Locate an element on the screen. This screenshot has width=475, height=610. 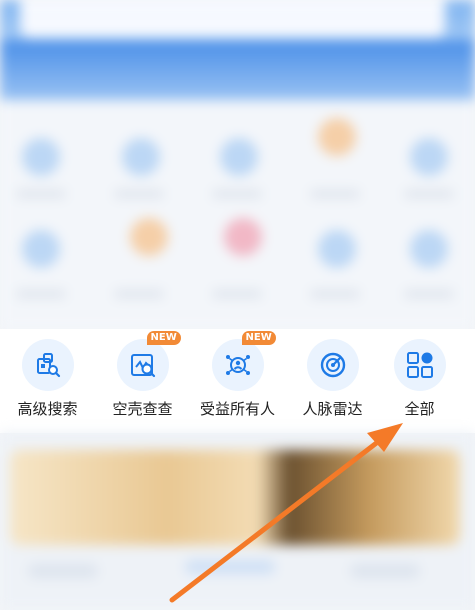
network-radar-icon is located at coordinates (332, 365).